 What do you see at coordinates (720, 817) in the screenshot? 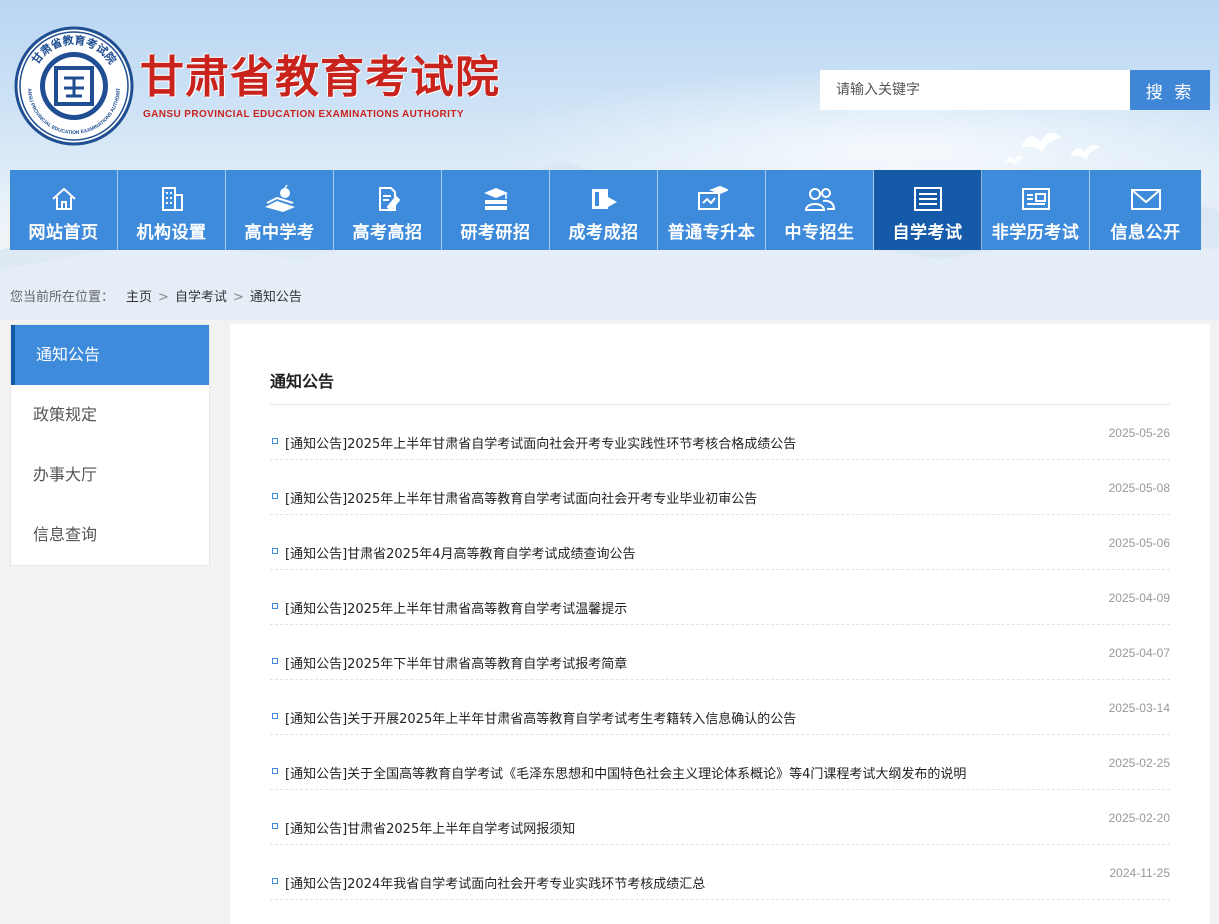
I see `list-item: [通知公告]甘肃省2025年上半年自学考试网报须知 2025-02-20` at bounding box center [720, 817].